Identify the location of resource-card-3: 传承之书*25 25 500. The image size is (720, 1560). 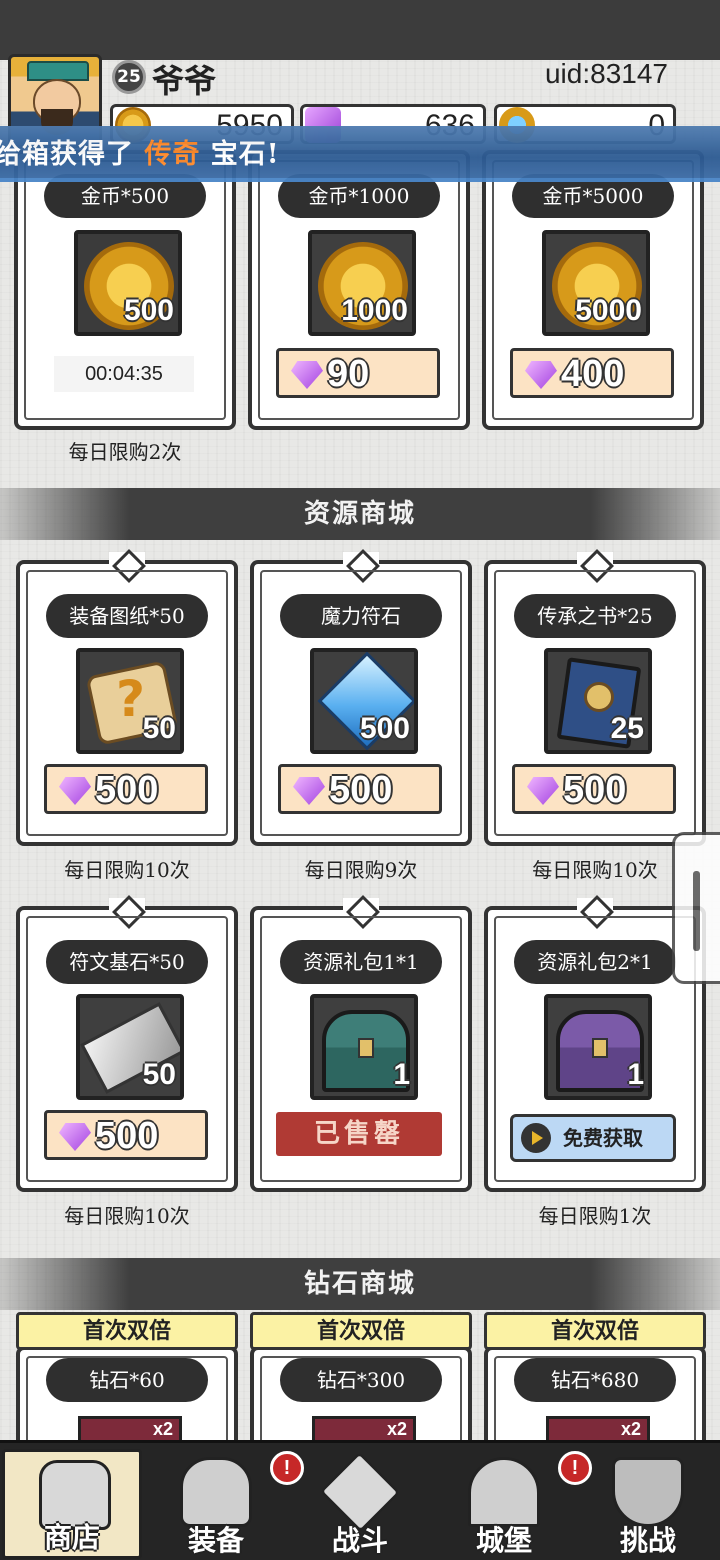
(595, 699).